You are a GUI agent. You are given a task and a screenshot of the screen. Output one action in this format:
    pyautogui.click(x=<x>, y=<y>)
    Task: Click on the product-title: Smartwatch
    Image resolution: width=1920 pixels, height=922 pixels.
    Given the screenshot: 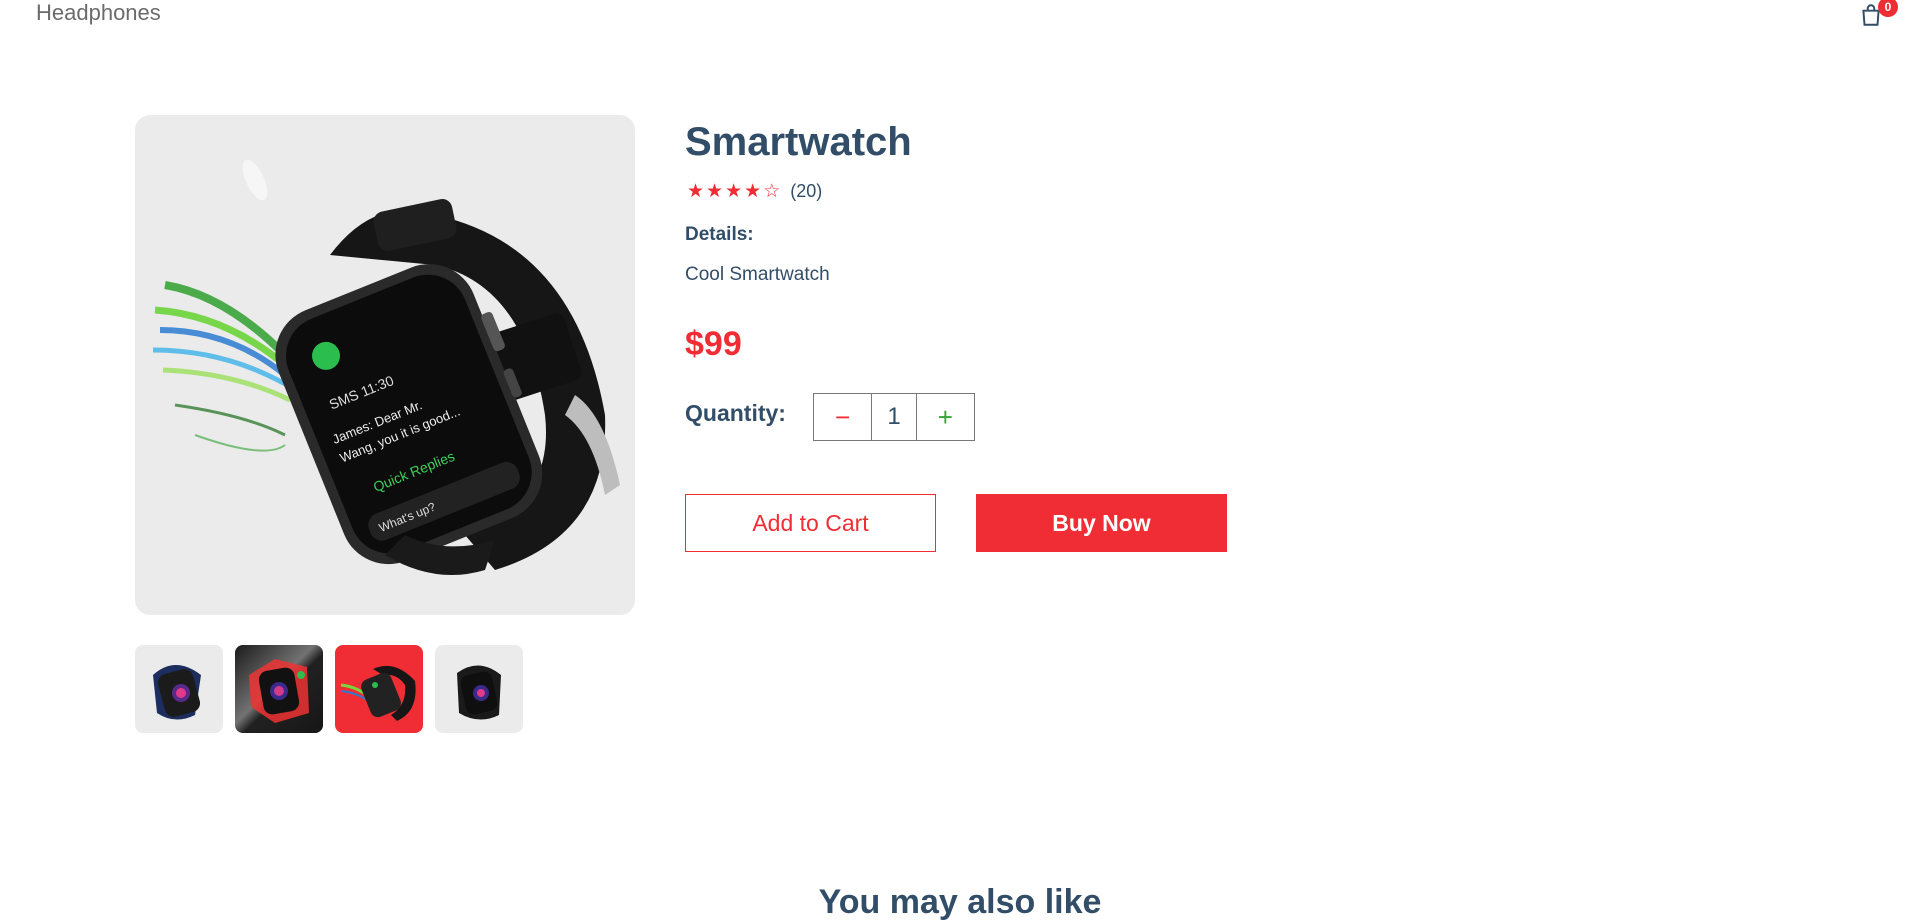 What is the action you would take?
    pyautogui.click(x=798, y=142)
    